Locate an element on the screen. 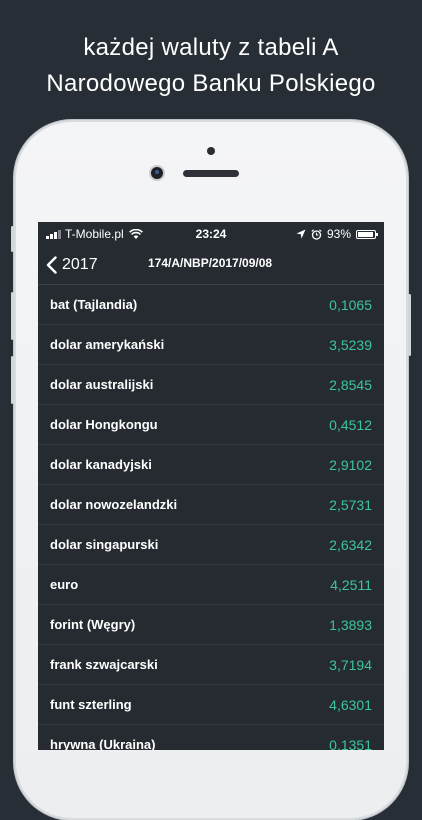  currency-name: funt szterling is located at coordinates (91, 704).